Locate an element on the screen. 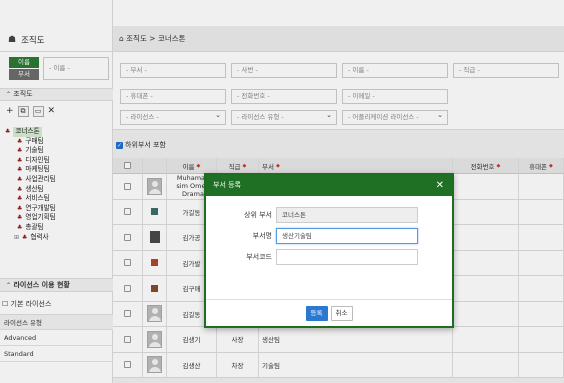  parent-dept-row: 상위 부서 코너스톤 is located at coordinates (329, 215).